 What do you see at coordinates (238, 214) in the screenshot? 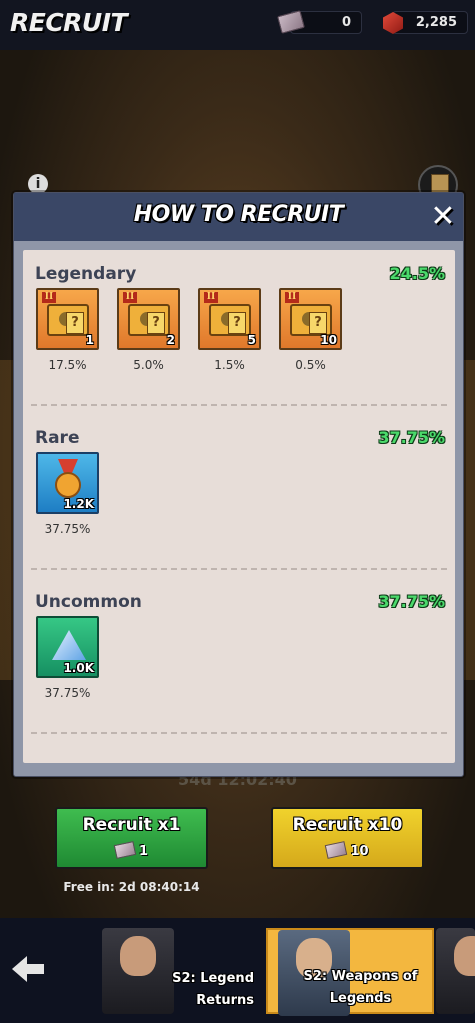
I see `modal-title: HOW TO RECRUIT` at bounding box center [238, 214].